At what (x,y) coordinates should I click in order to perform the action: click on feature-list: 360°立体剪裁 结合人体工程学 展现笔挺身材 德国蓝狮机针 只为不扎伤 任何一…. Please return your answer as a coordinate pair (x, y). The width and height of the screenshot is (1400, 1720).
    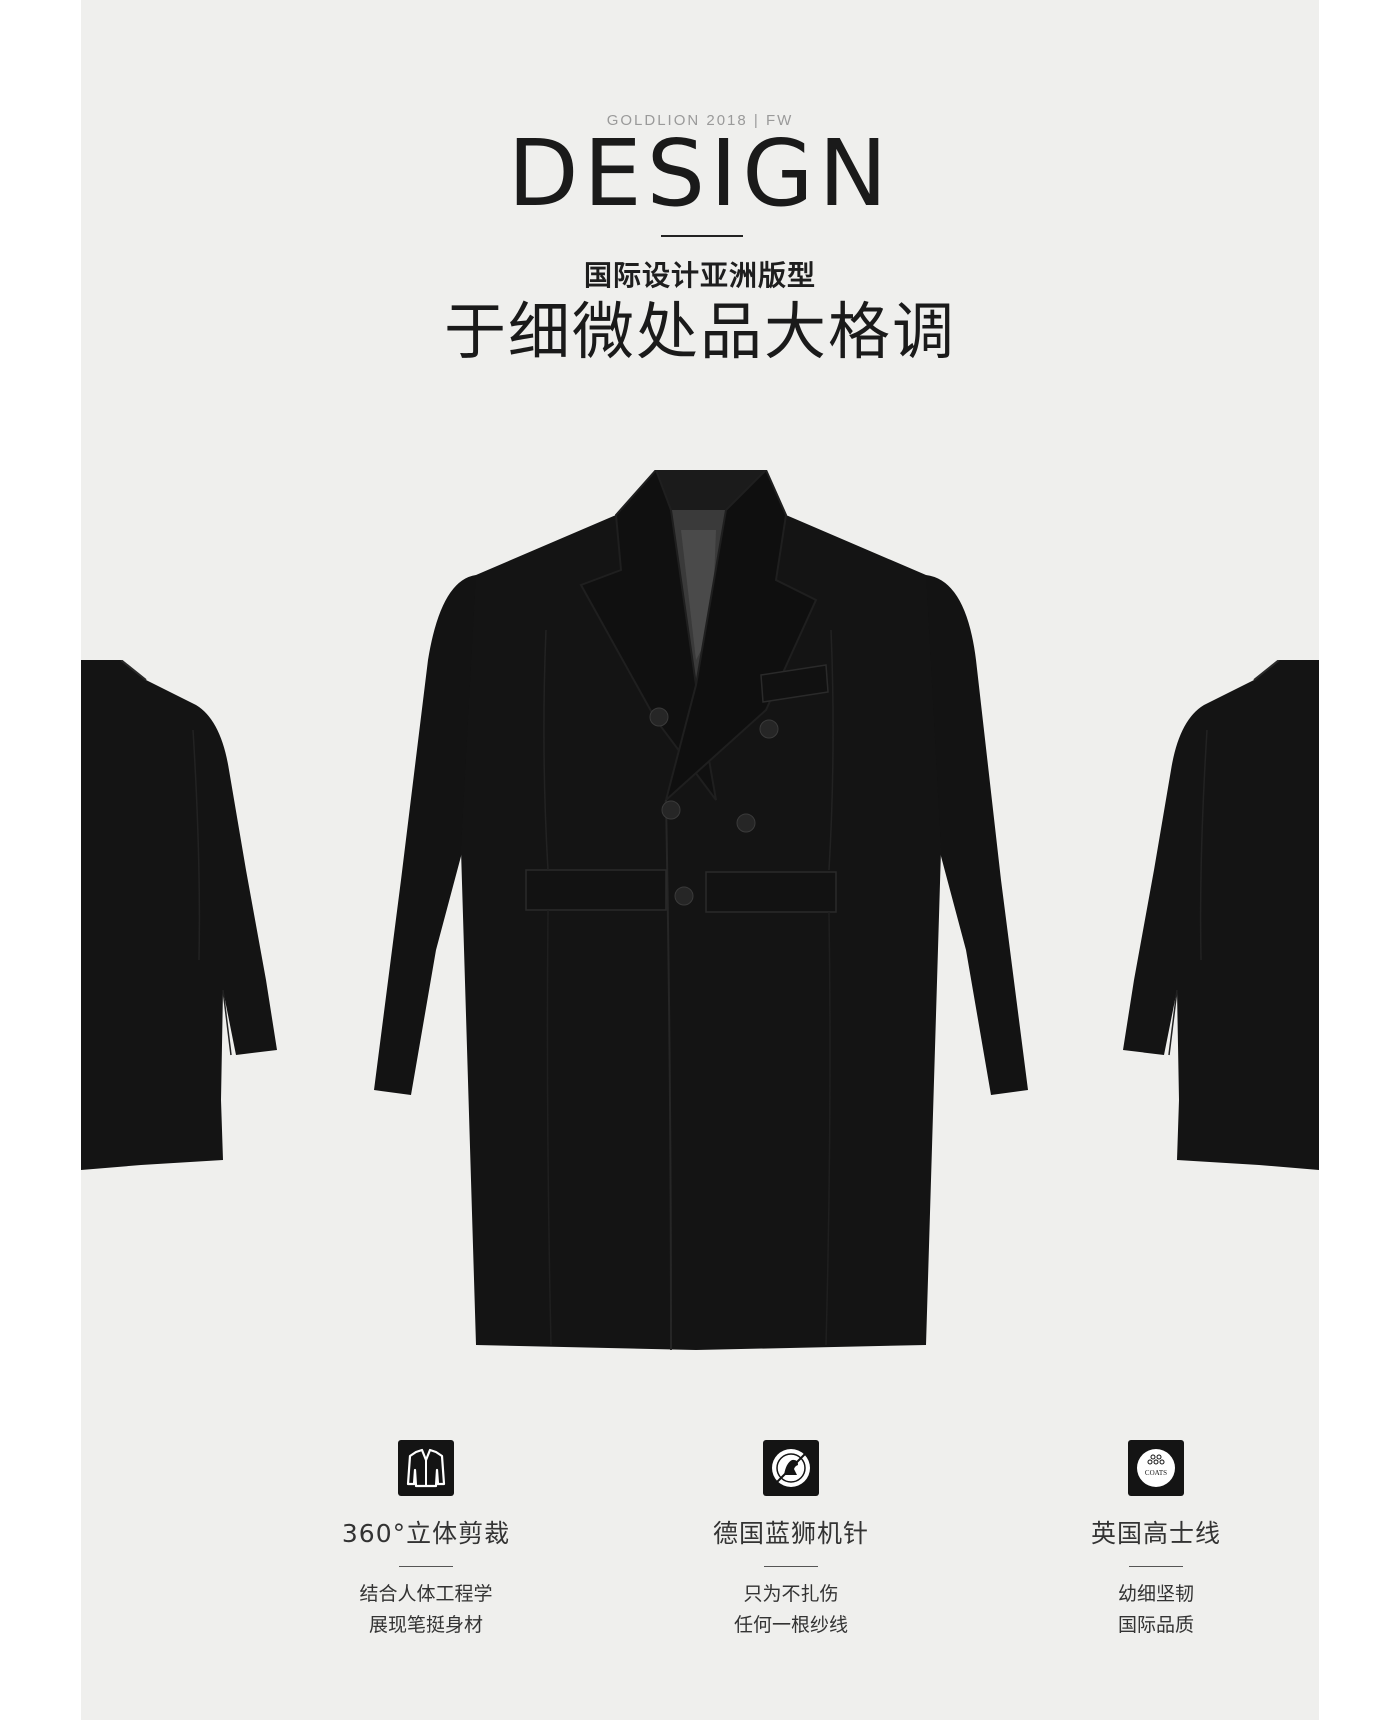
    Looking at the image, I should click on (700, 1560).